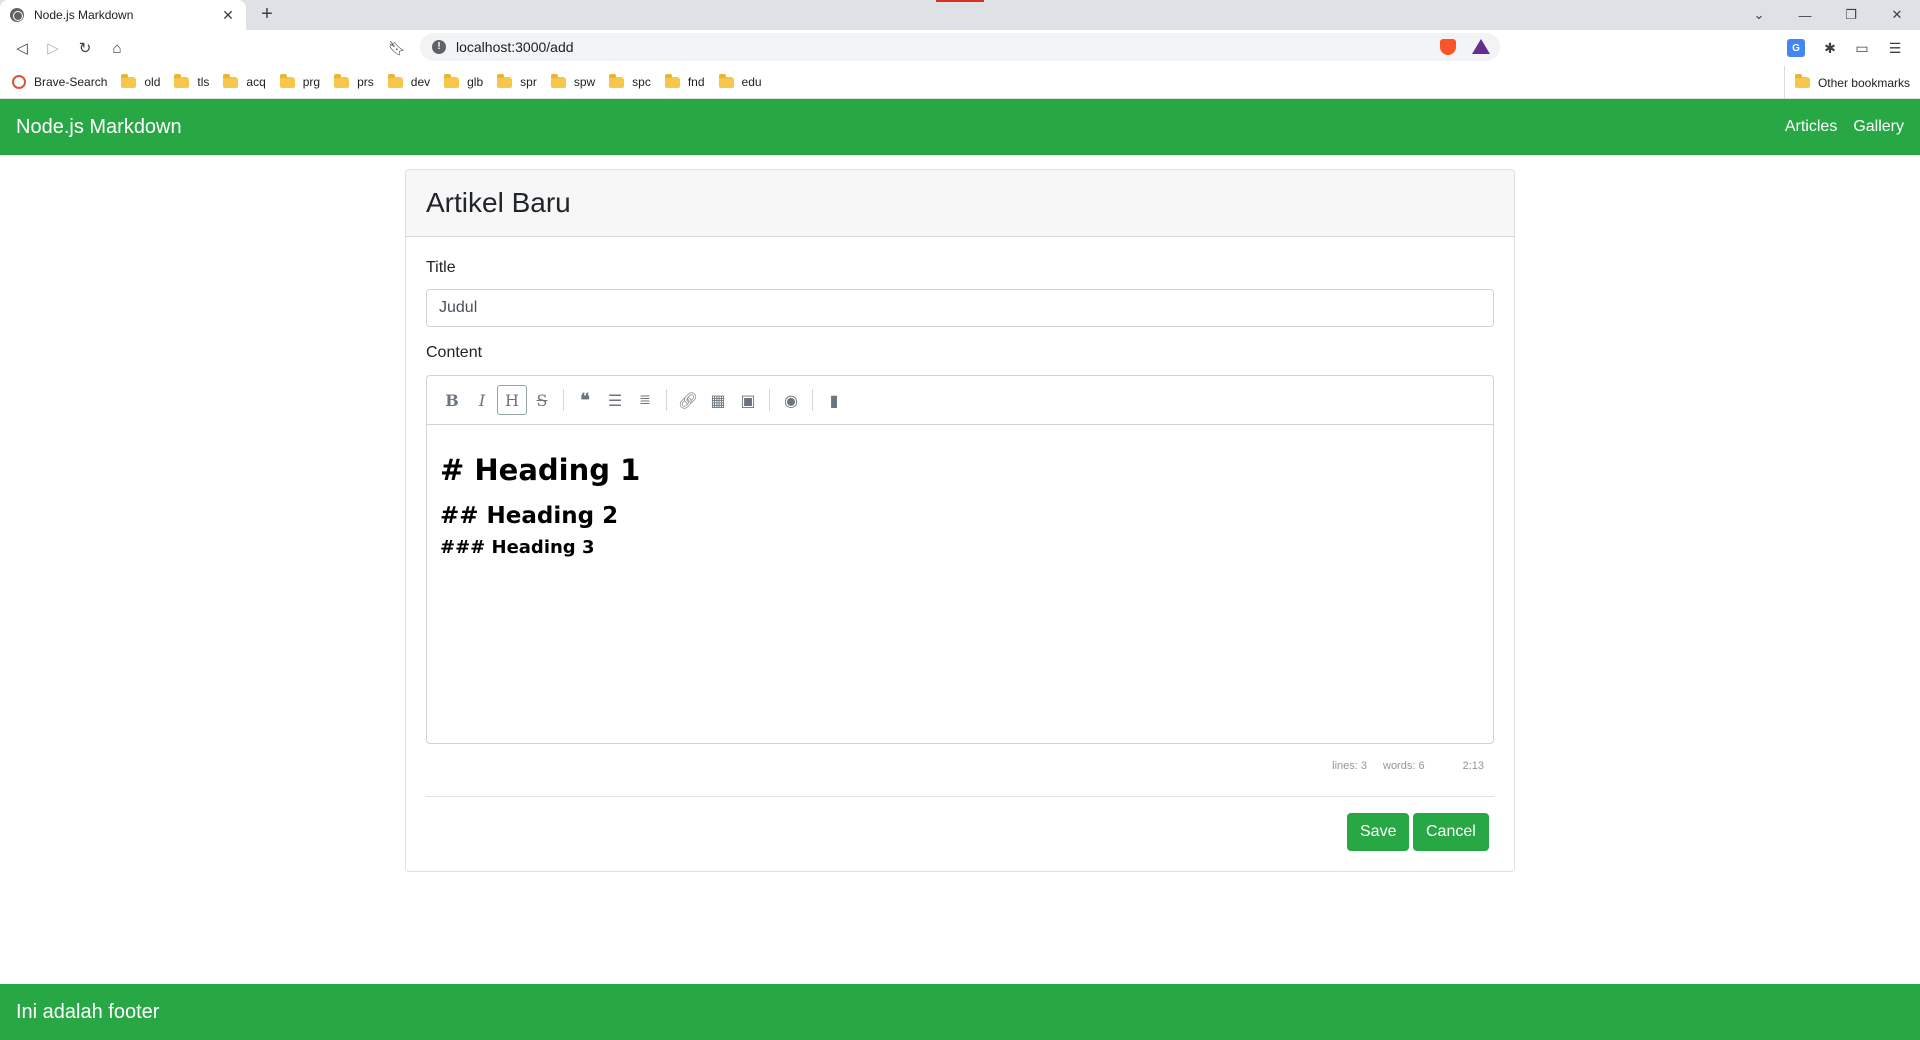 The image size is (1920, 1040). What do you see at coordinates (17, 15) in the screenshot?
I see `globe-icon` at bounding box center [17, 15].